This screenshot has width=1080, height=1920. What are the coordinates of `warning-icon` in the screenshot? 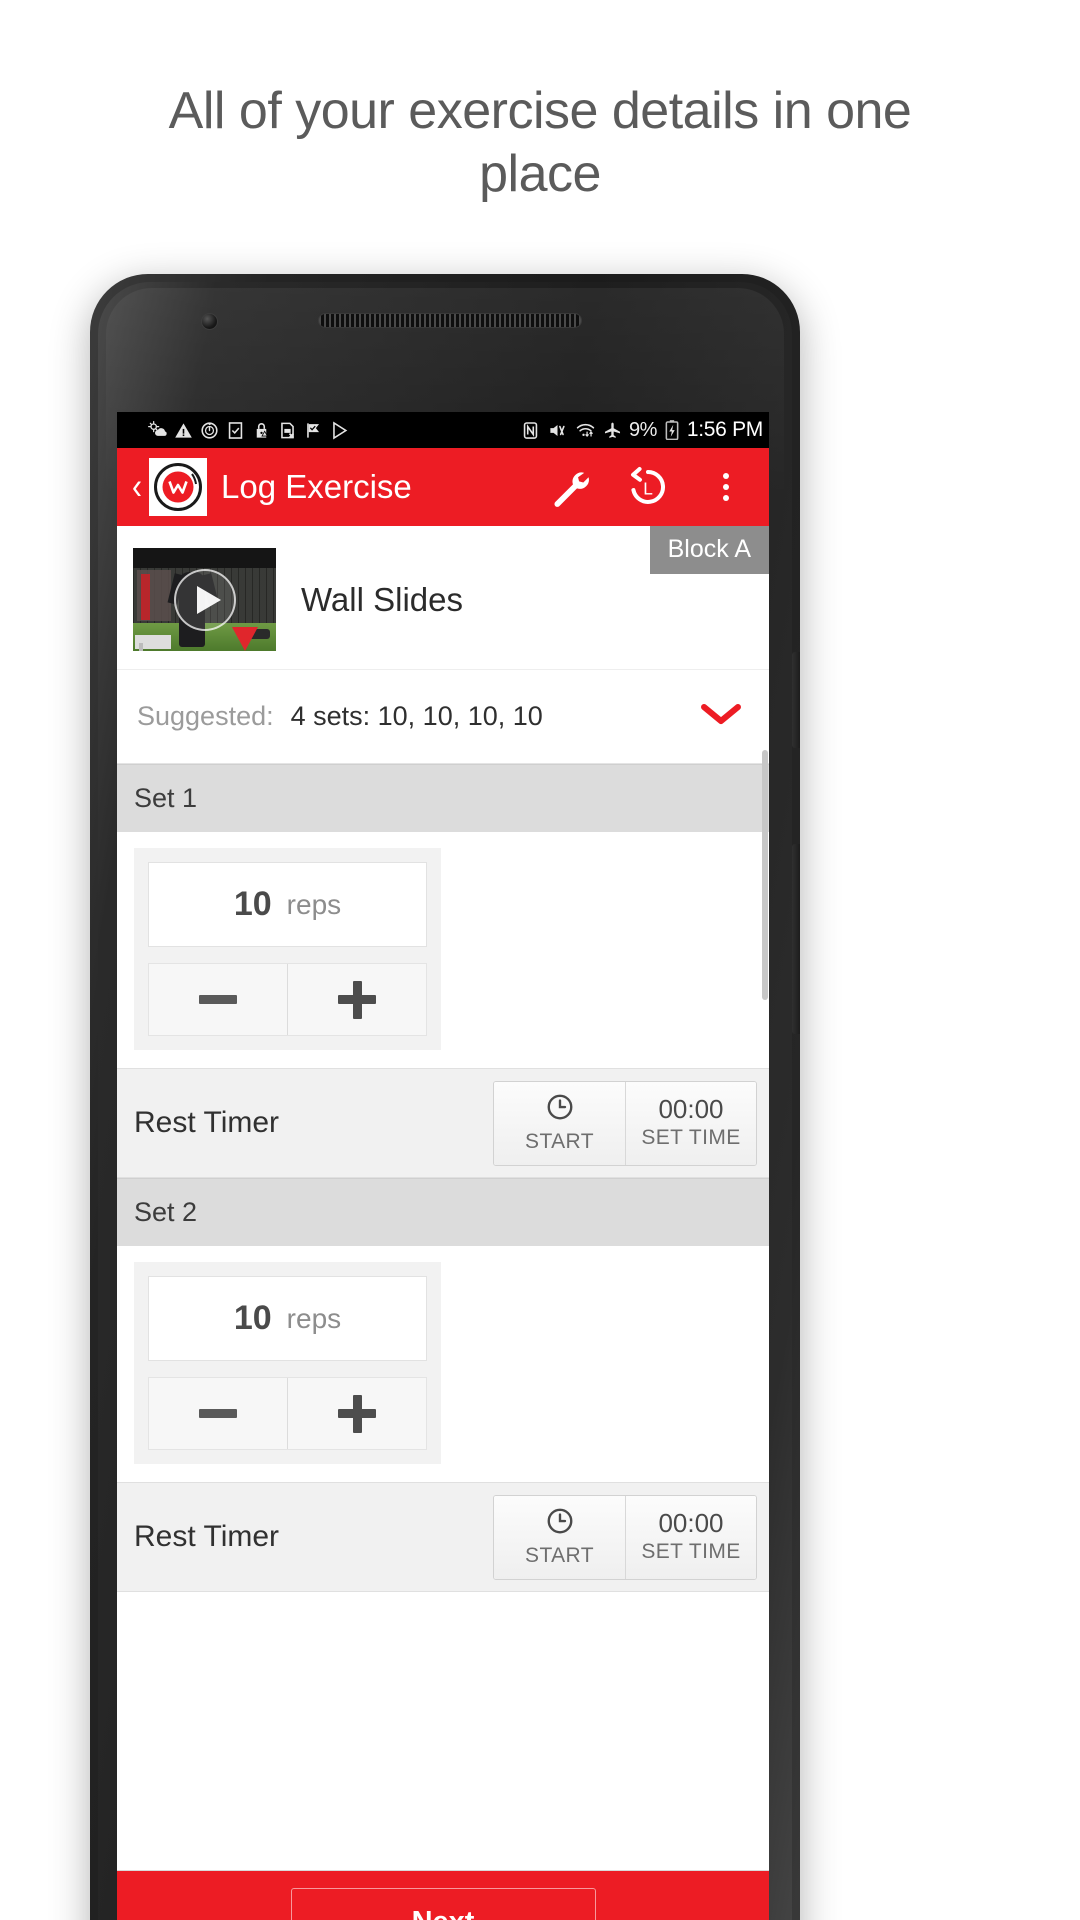 It's located at (183, 430).